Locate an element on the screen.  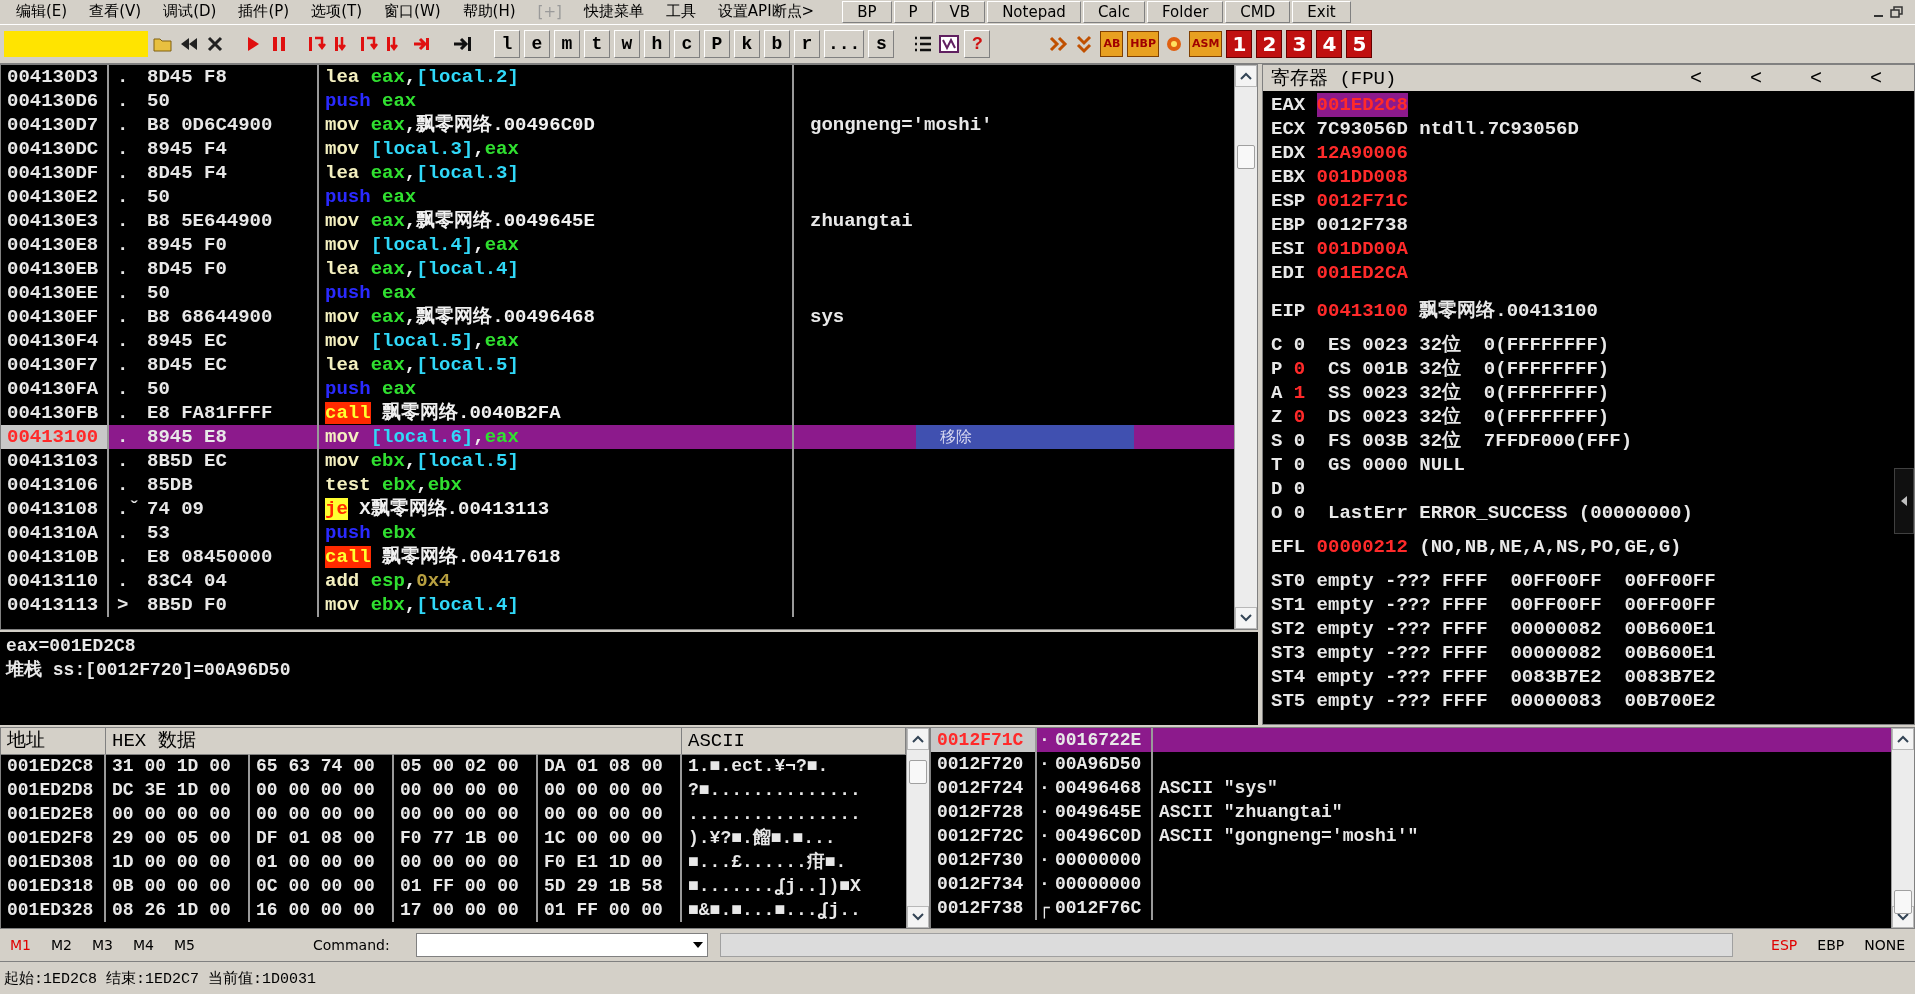
menu-item: 插件(P) is located at coordinates (264, 12).